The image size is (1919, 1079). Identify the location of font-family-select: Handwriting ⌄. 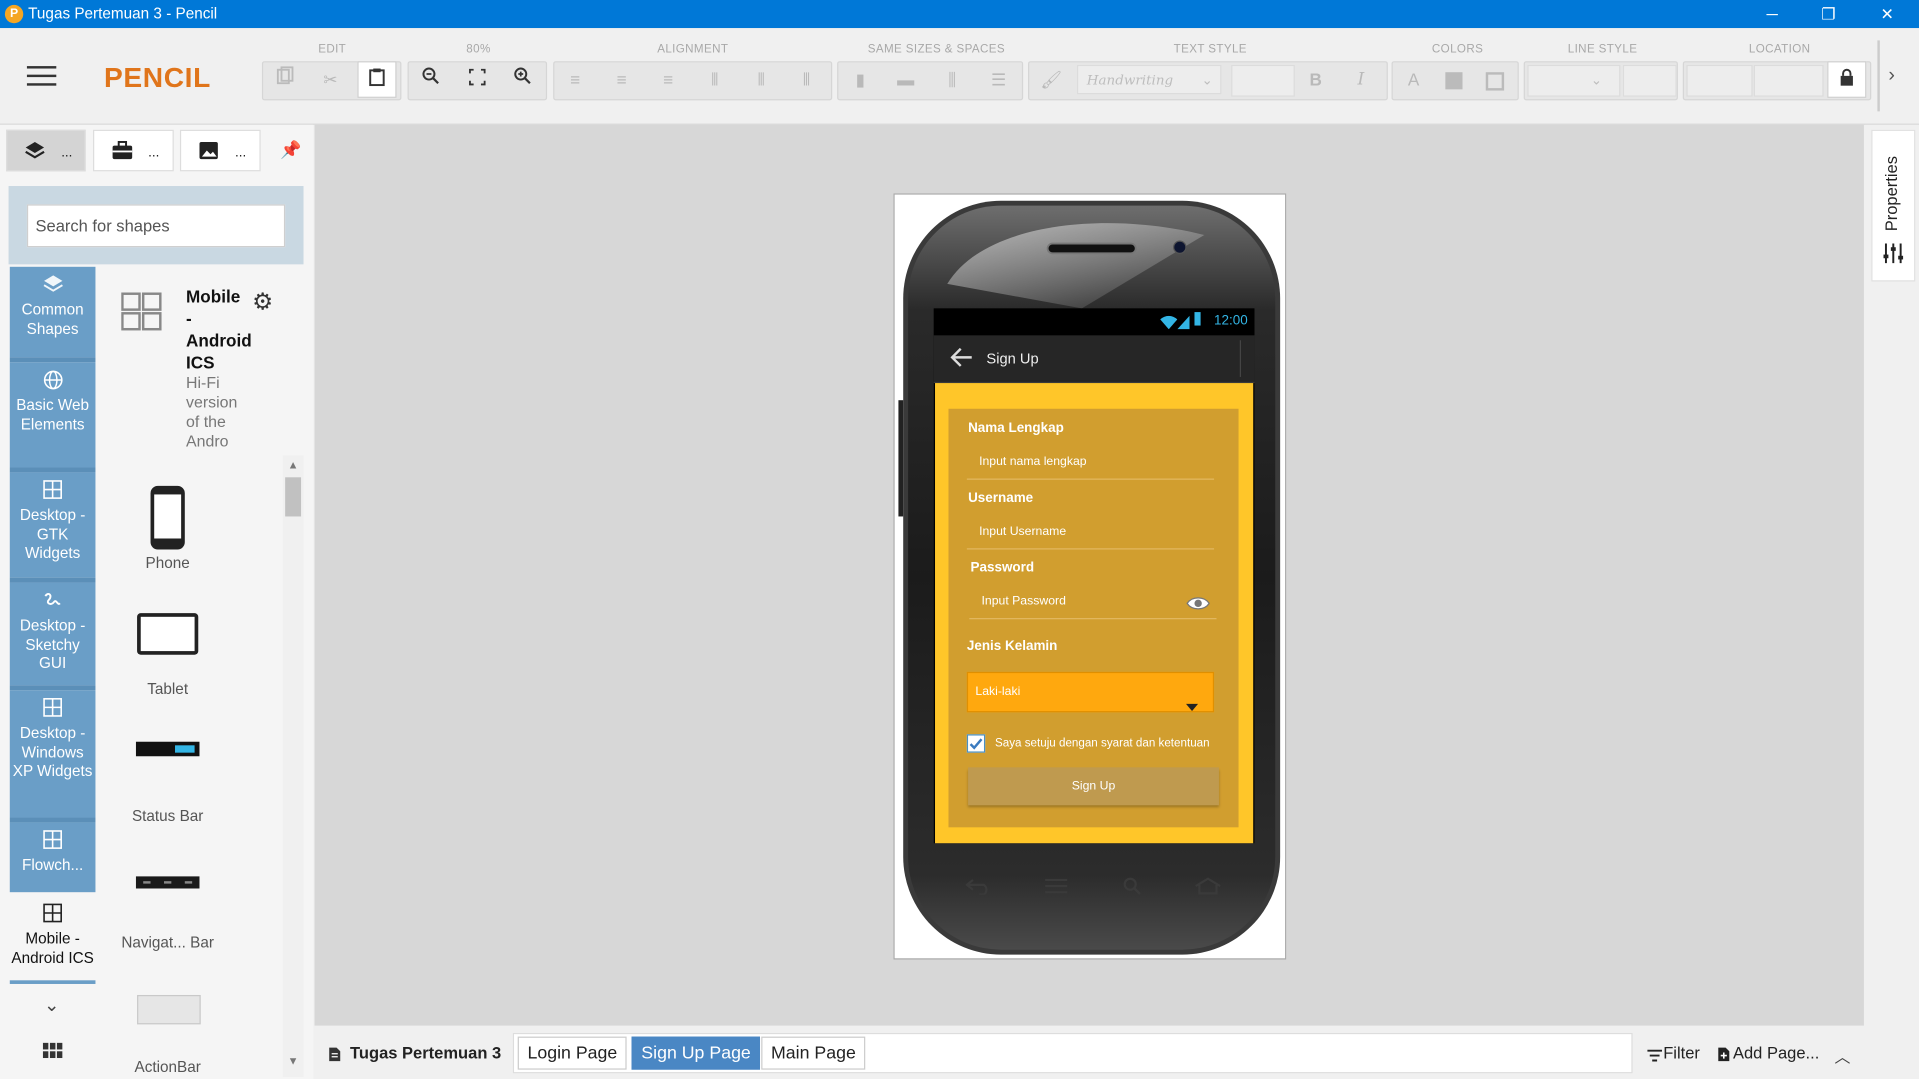
(1149, 79).